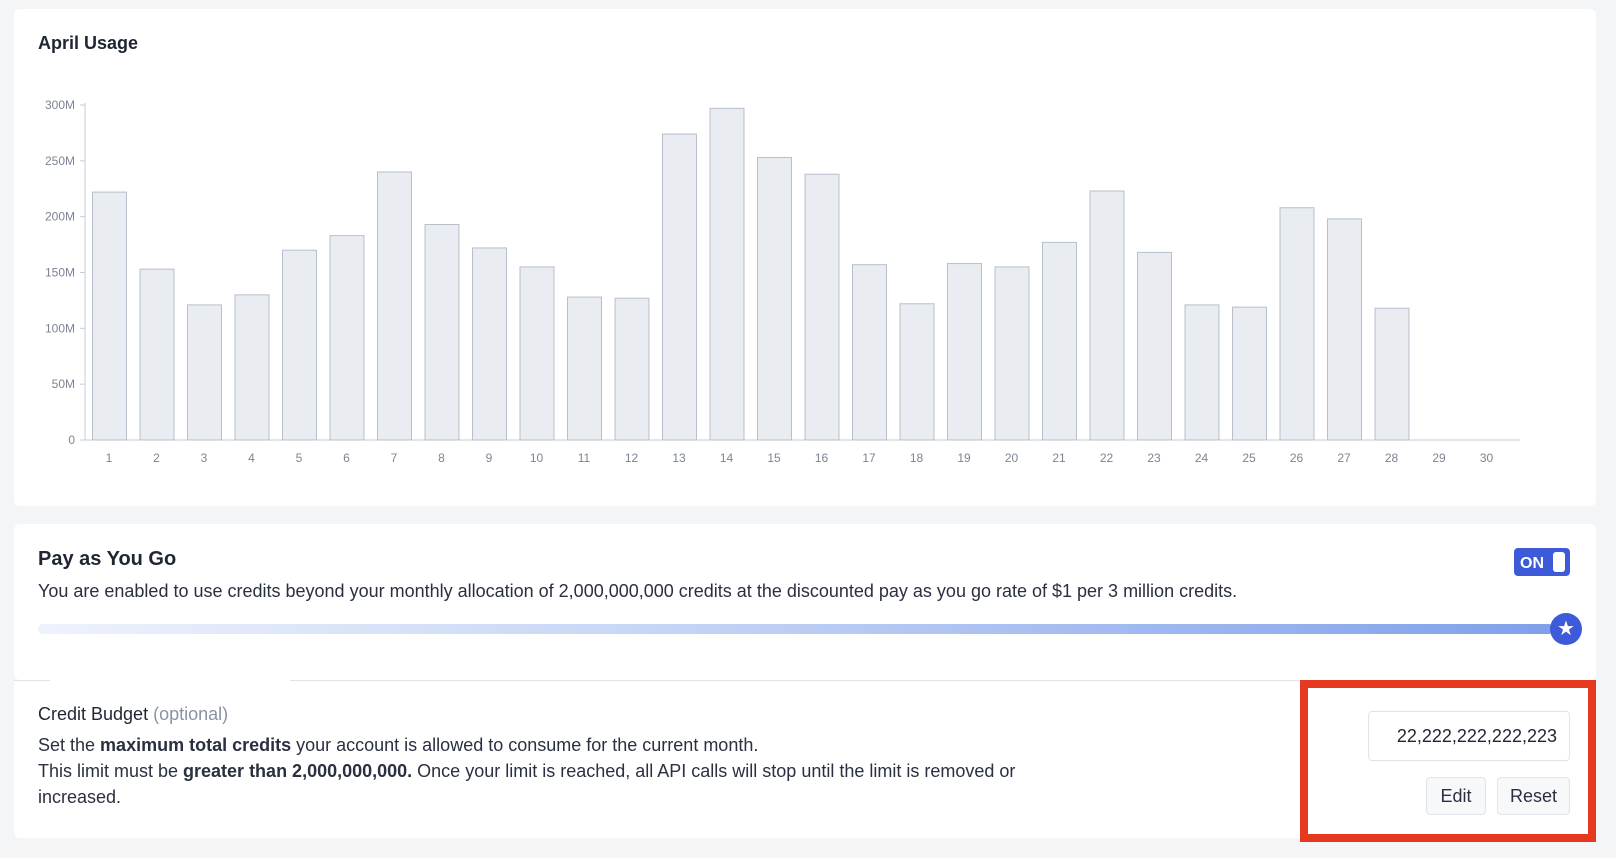 Image resolution: width=1616 pixels, height=858 pixels. Describe the element at coordinates (917, 458) in the screenshot. I see `x-tick-label: 18` at that location.